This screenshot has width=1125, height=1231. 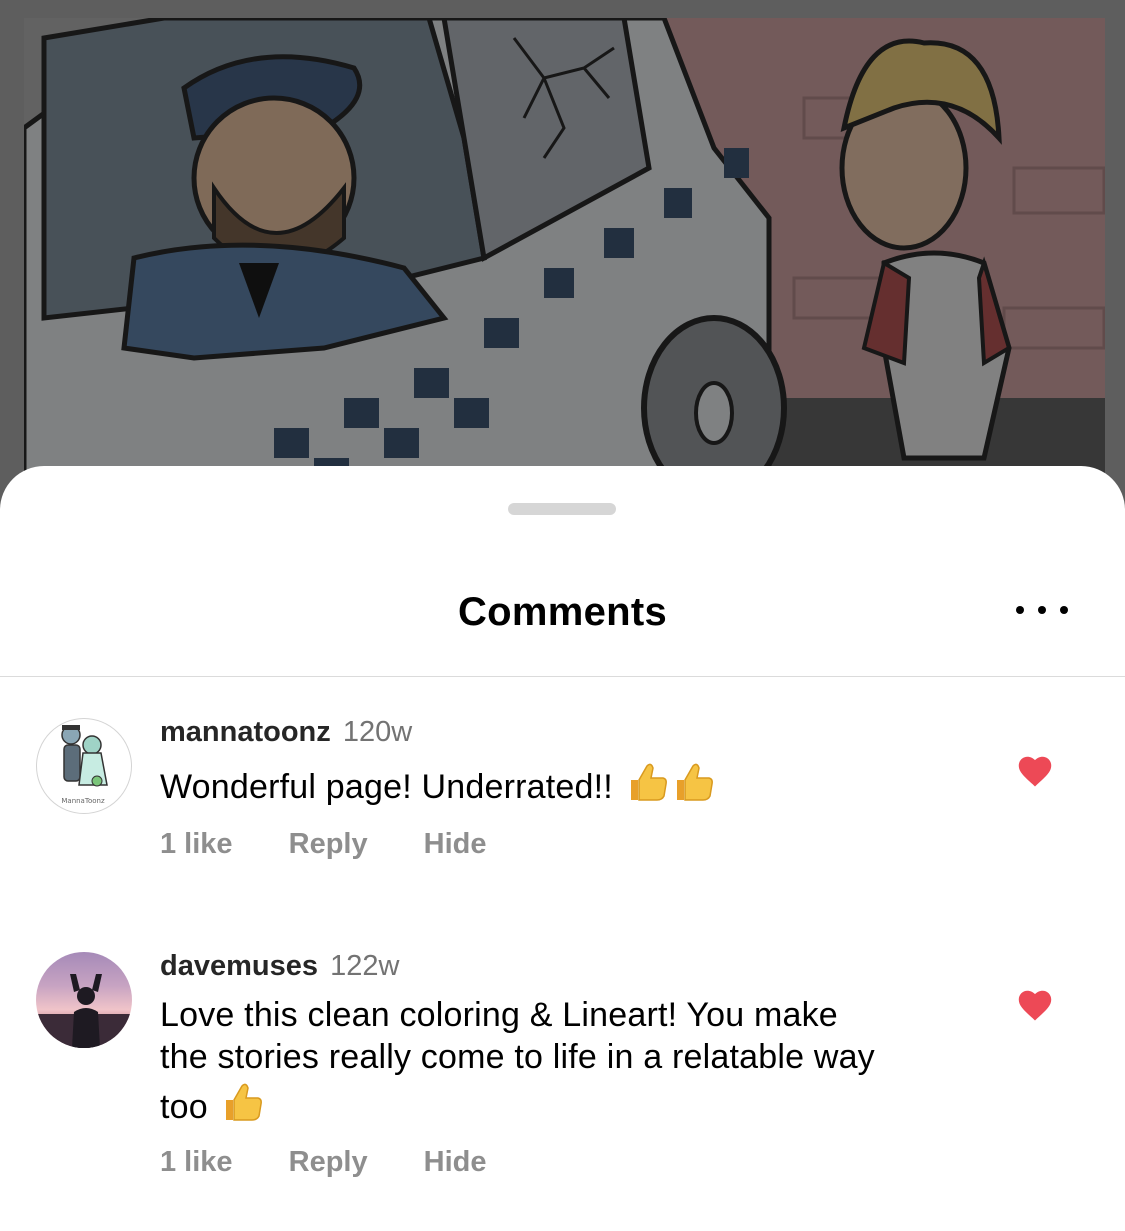 What do you see at coordinates (570, 1103) in the screenshot?
I see `comment-body-line-last: too` at bounding box center [570, 1103].